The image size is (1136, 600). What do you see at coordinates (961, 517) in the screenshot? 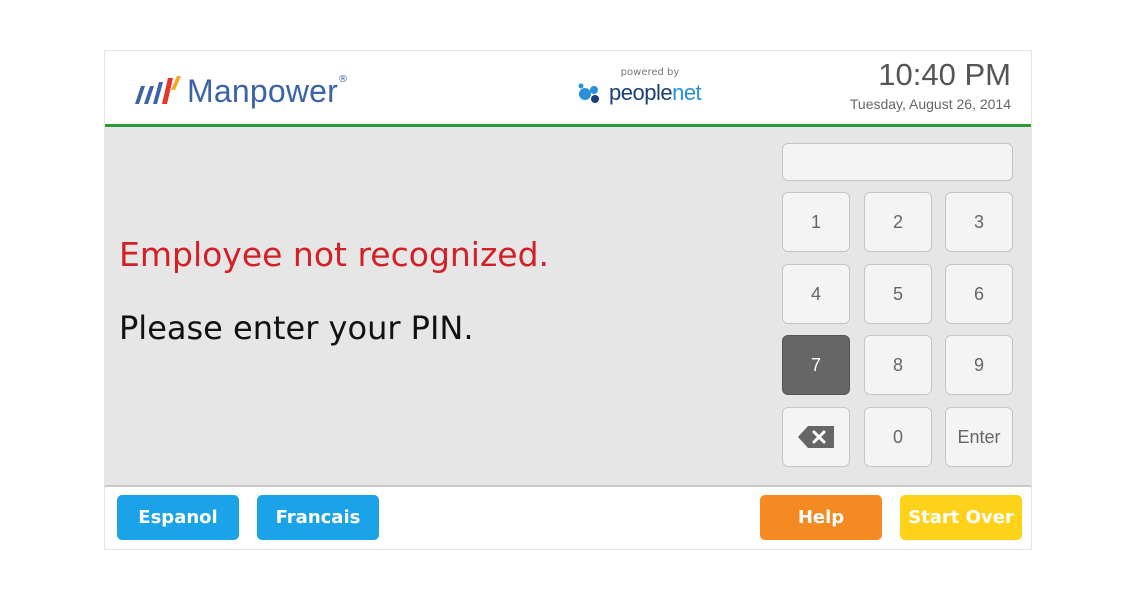
I see `start-over-button: Start Over` at bounding box center [961, 517].